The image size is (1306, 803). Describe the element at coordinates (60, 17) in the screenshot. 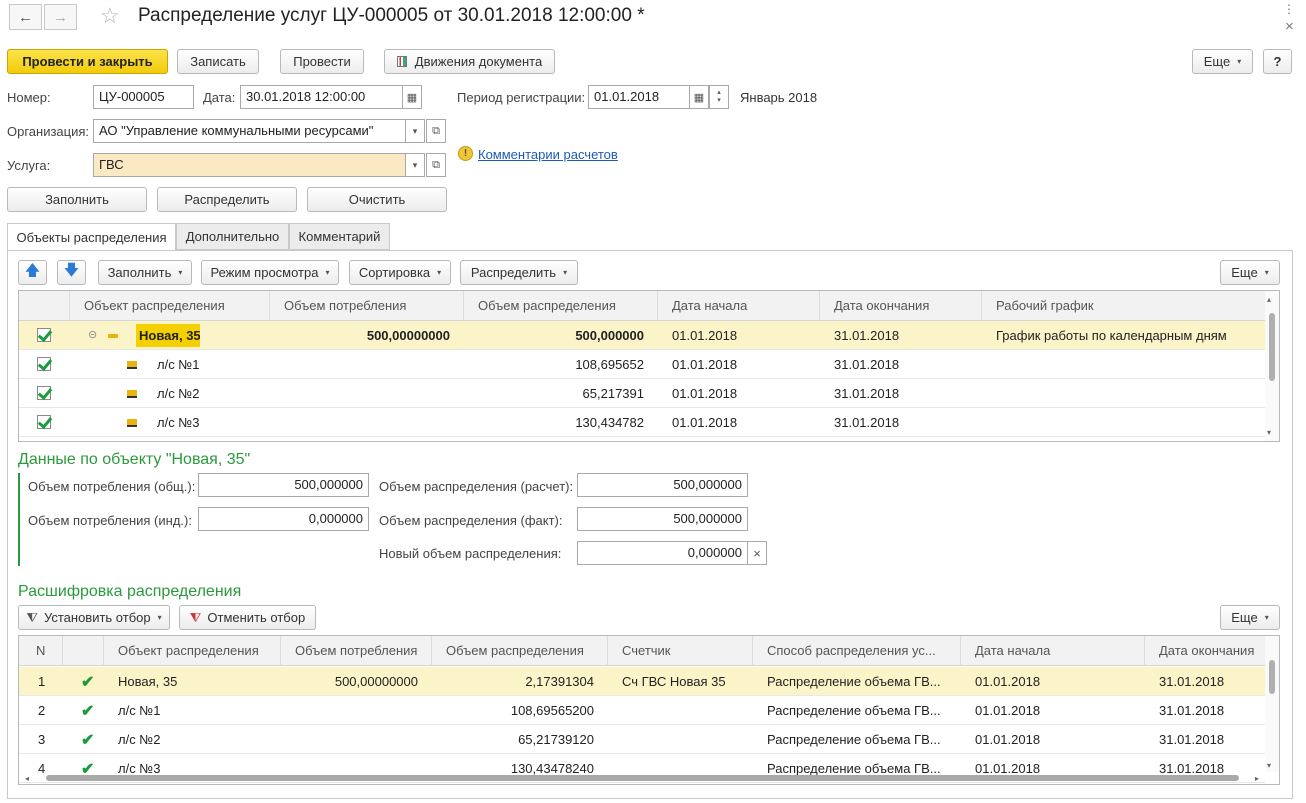

I see `forward-button: →` at that location.